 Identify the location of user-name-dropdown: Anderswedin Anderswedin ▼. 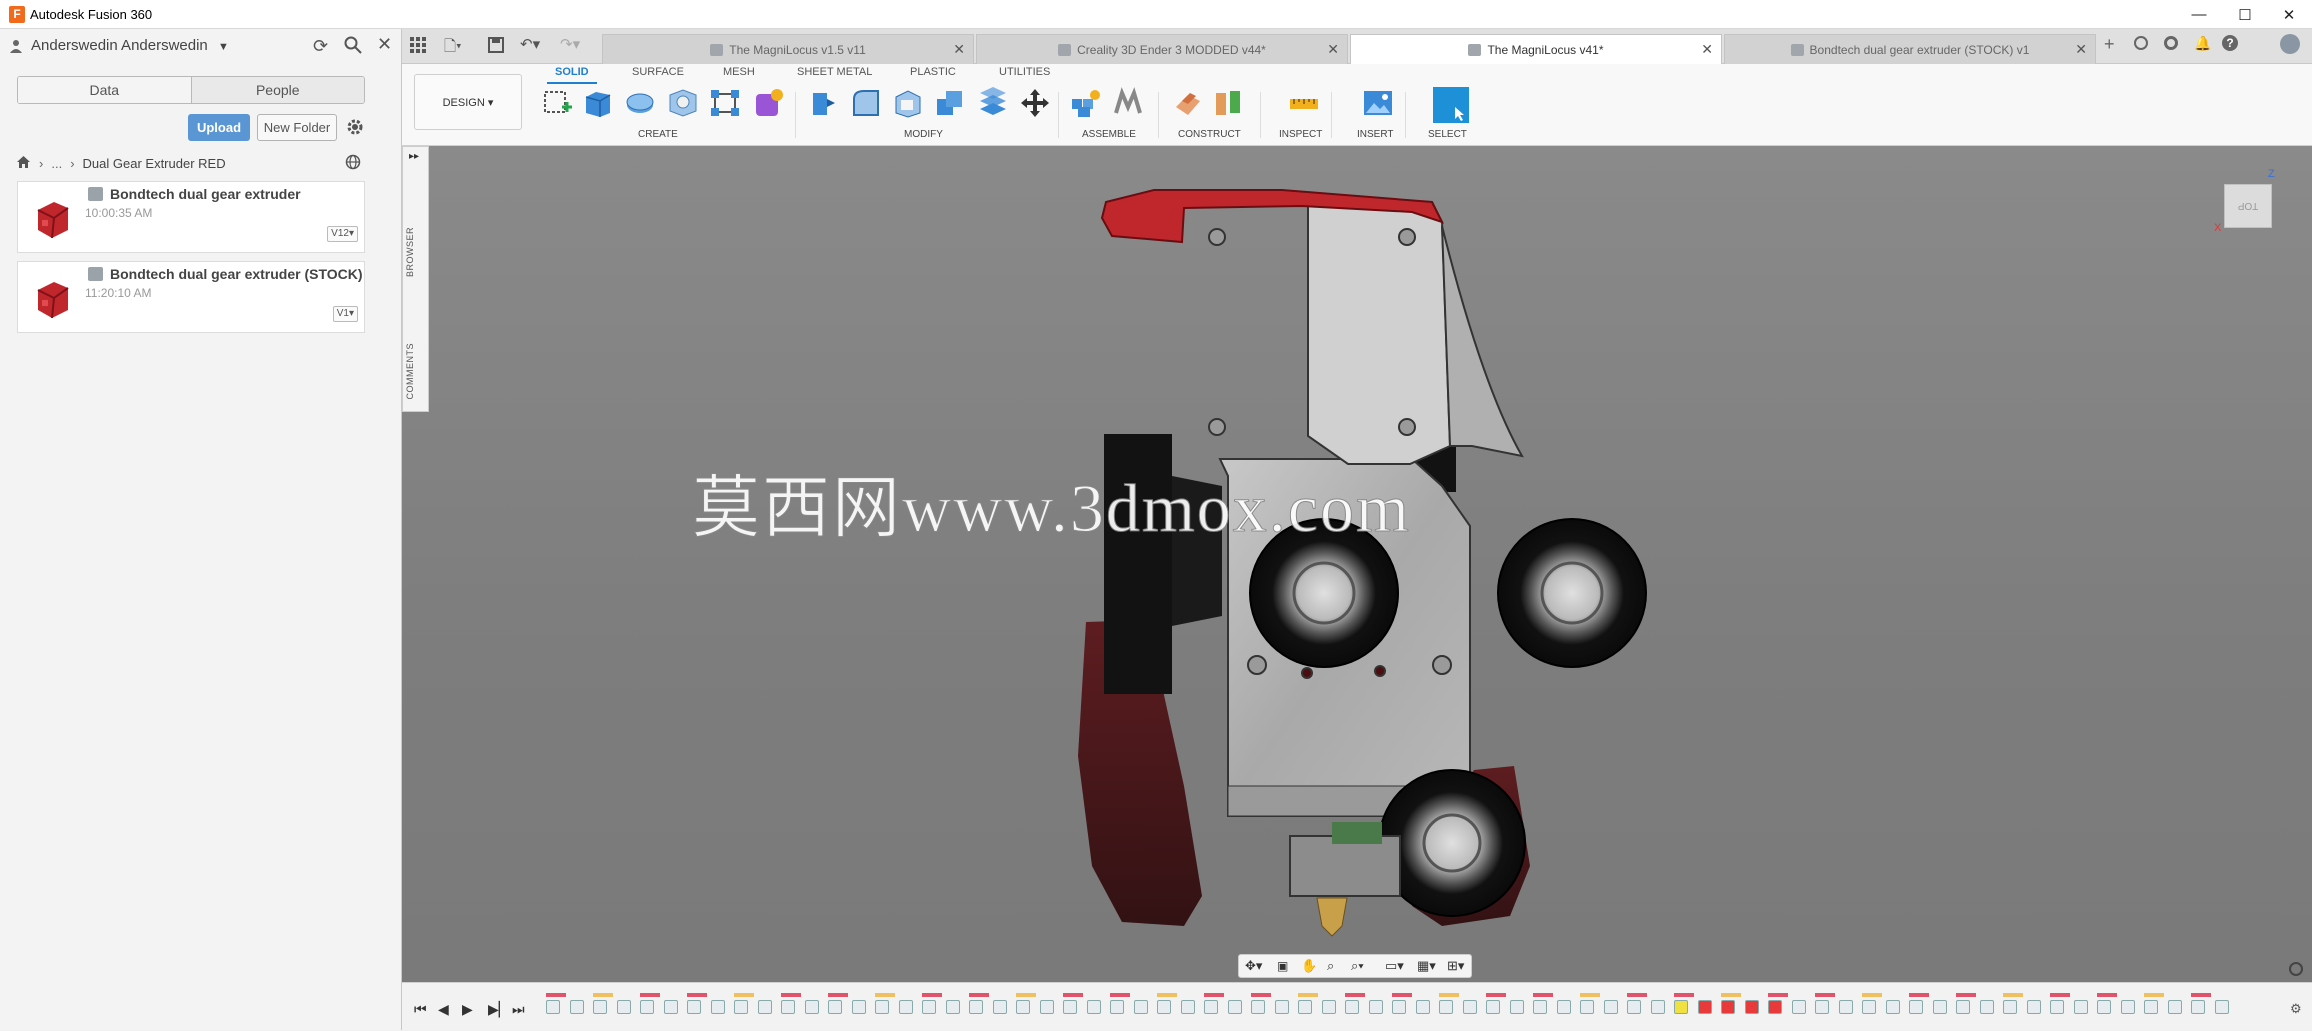
(130, 45).